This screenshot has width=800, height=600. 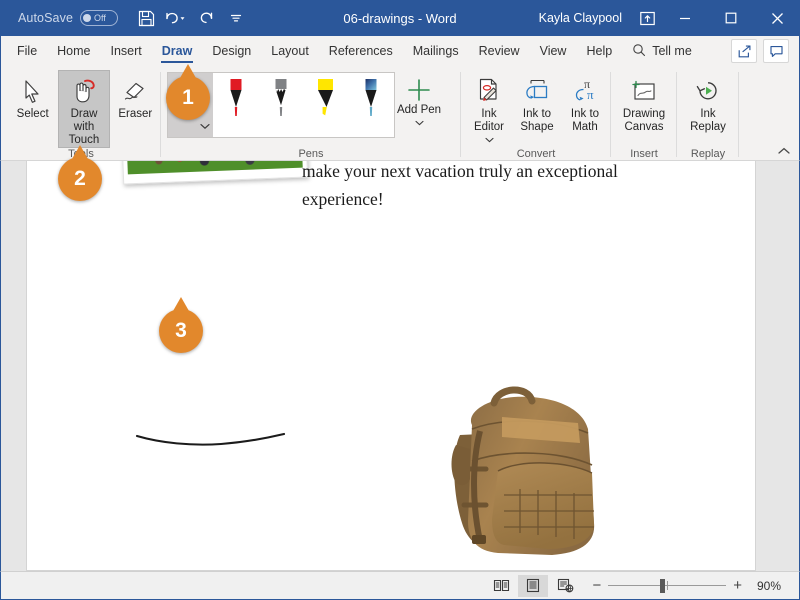 I want to click on plus-icon, so click(x=419, y=90).